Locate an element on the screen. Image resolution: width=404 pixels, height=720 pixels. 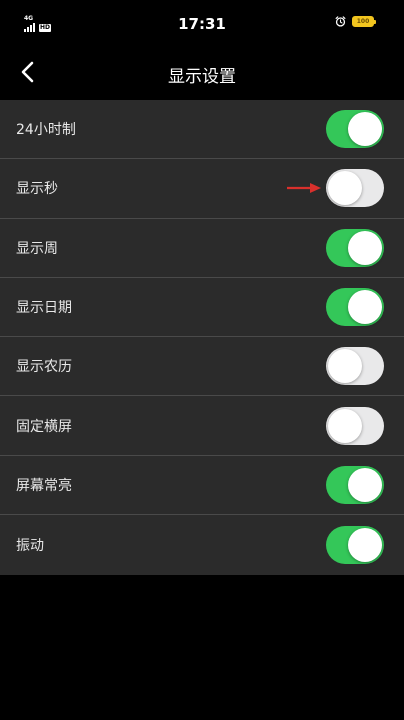
red-arrow-icon is located at coordinates (304, 188).